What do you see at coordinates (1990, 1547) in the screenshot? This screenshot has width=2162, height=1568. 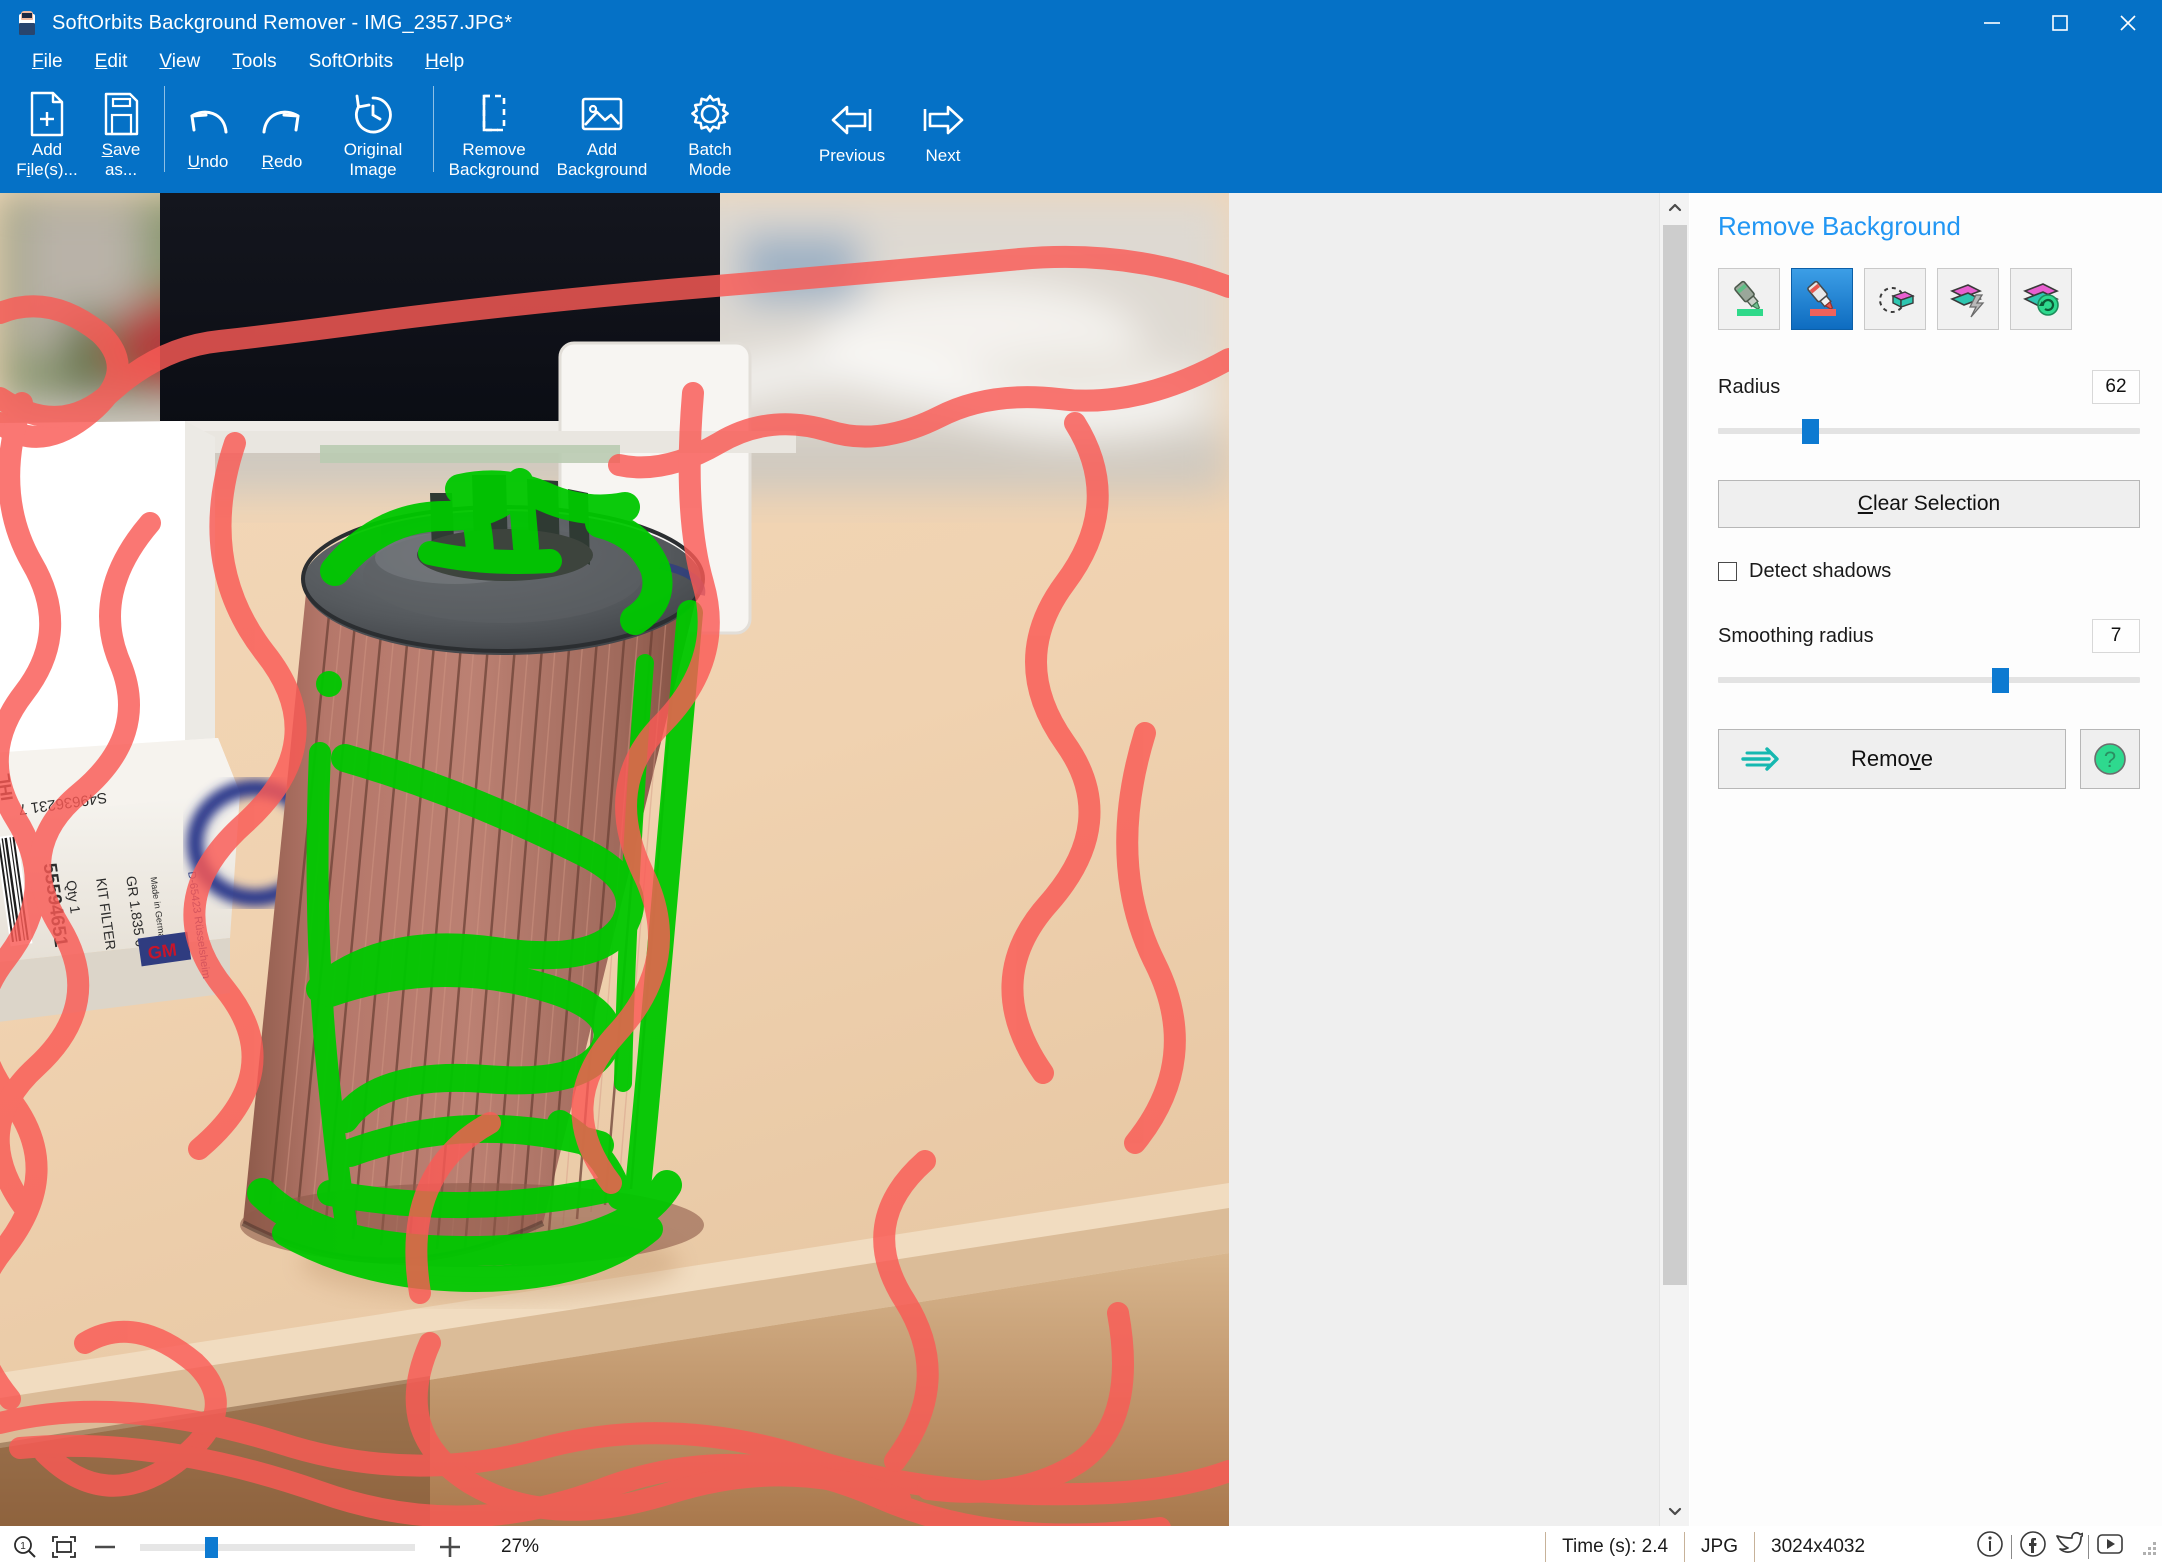 I see `info-icon` at bounding box center [1990, 1547].